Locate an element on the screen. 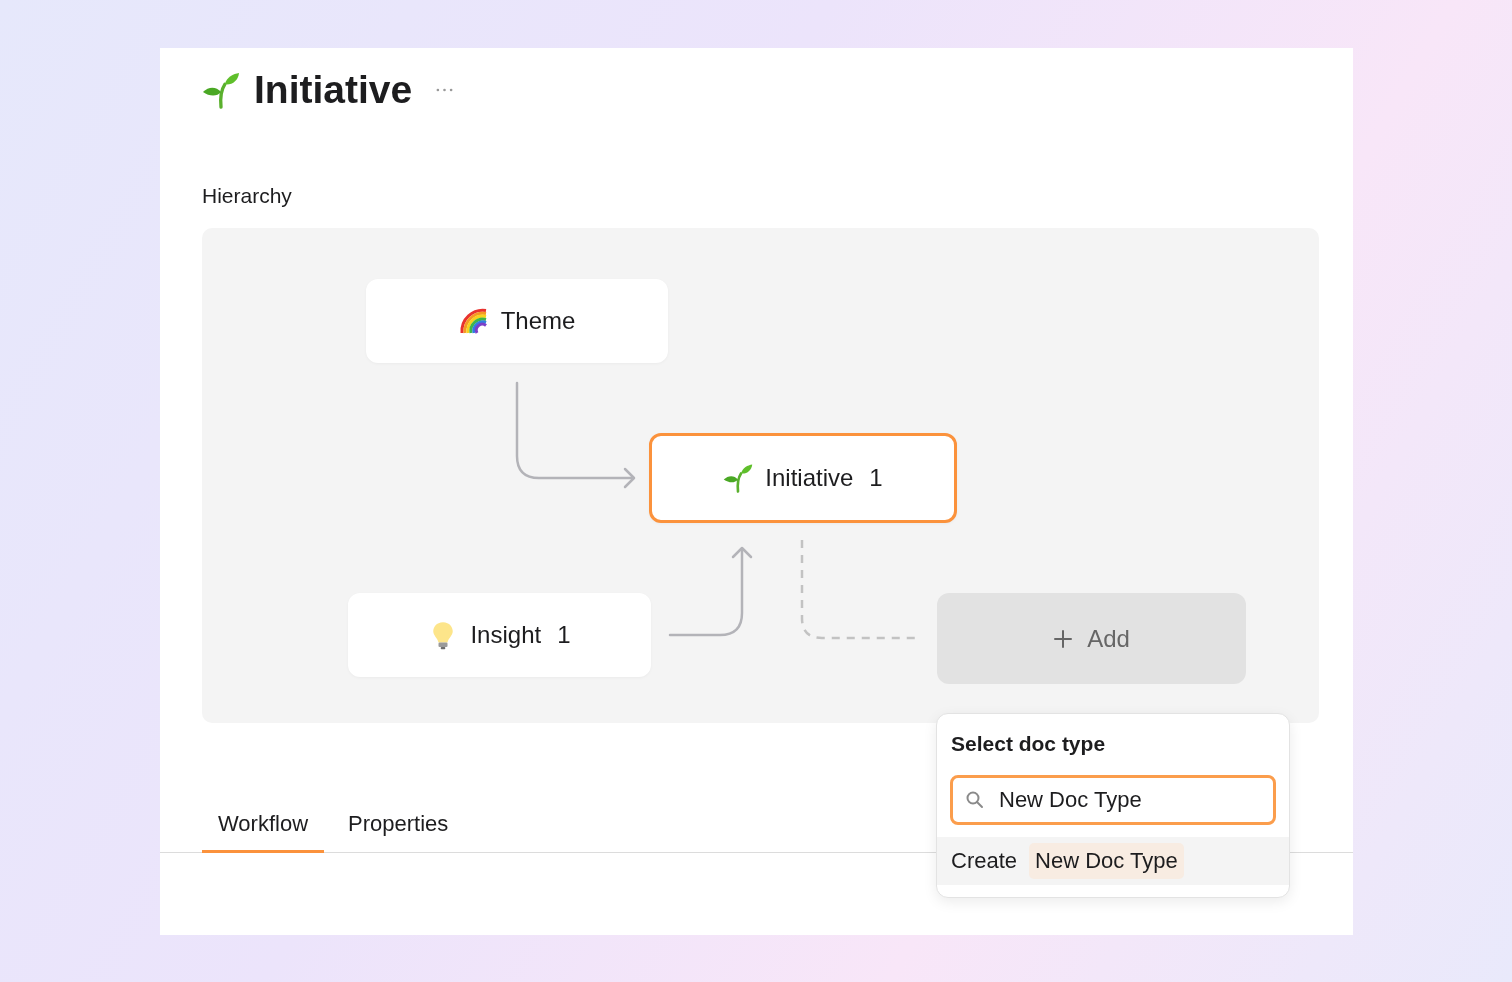 The height and width of the screenshot is (982, 1512). doc-type-node: Theme is located at coordinates (517, 321).